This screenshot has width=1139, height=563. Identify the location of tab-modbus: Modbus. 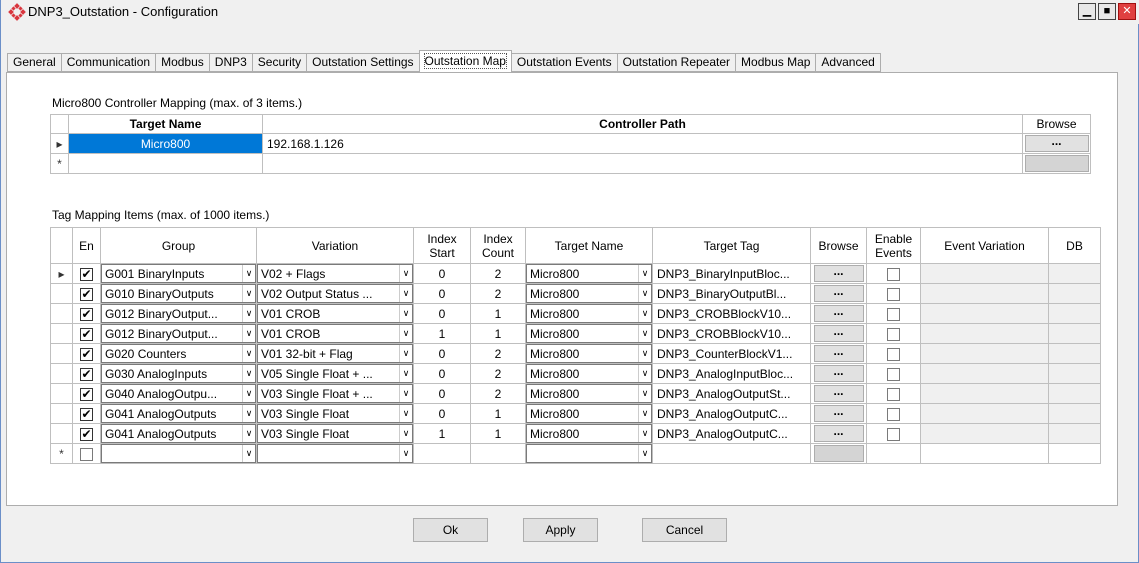
(182, 62).